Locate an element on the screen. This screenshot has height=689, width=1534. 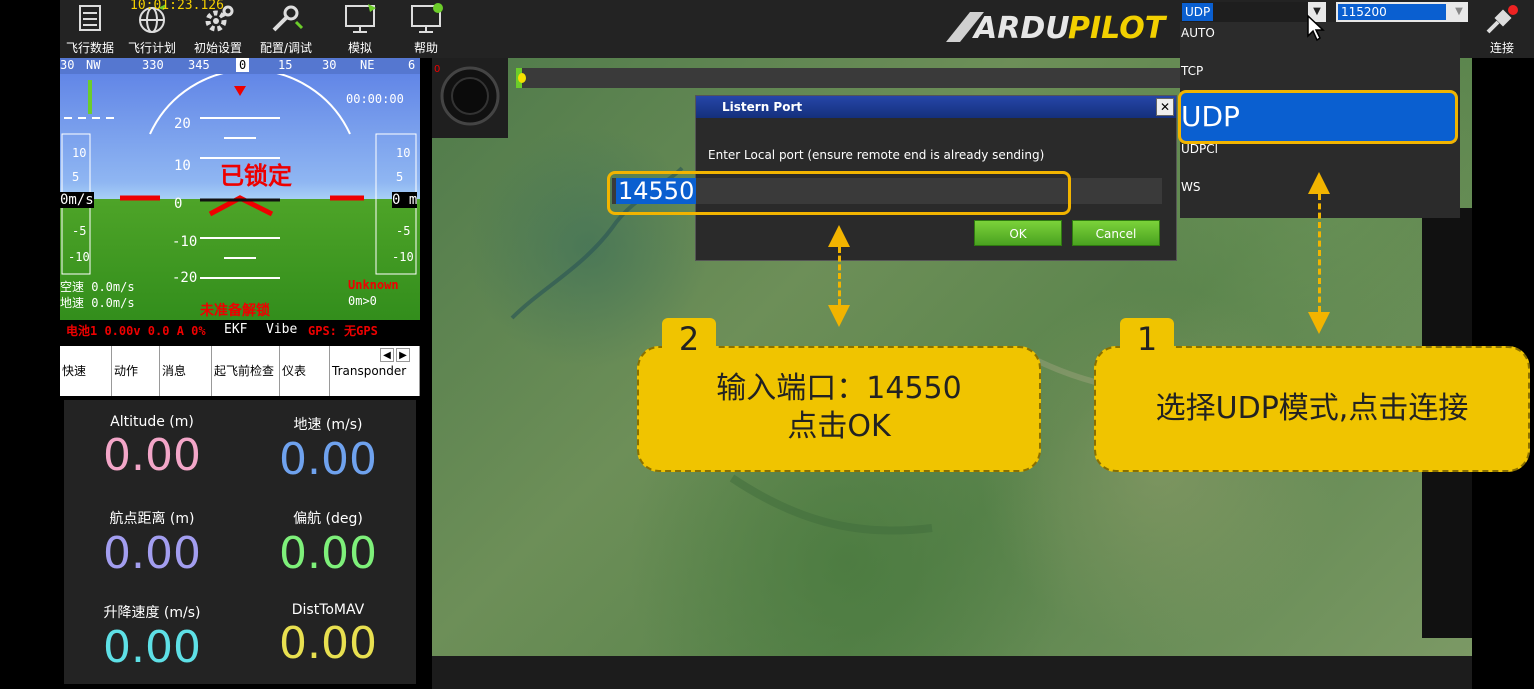
help-monitor-icon is located at coordinates (427, 18).